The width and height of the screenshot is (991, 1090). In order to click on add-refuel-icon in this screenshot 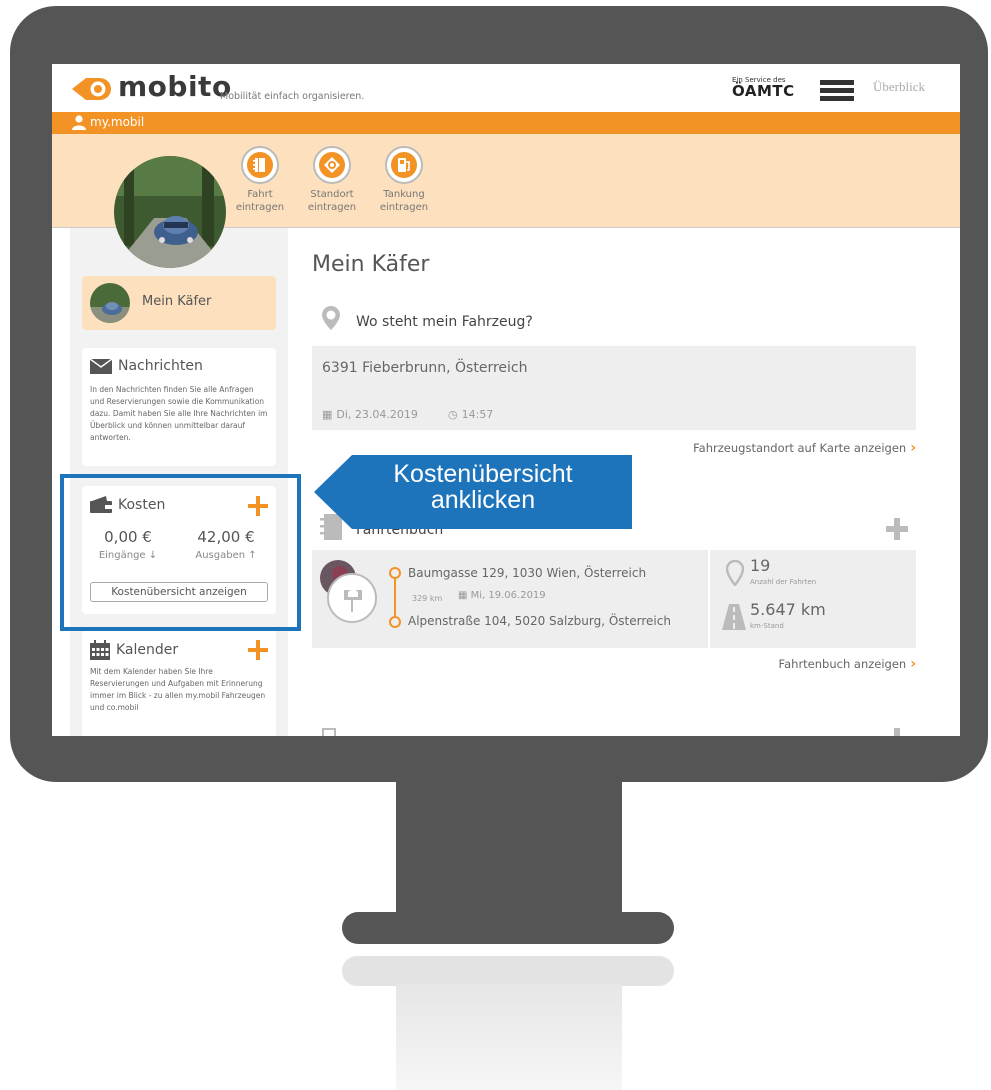, I will do `click(897, 732)`.